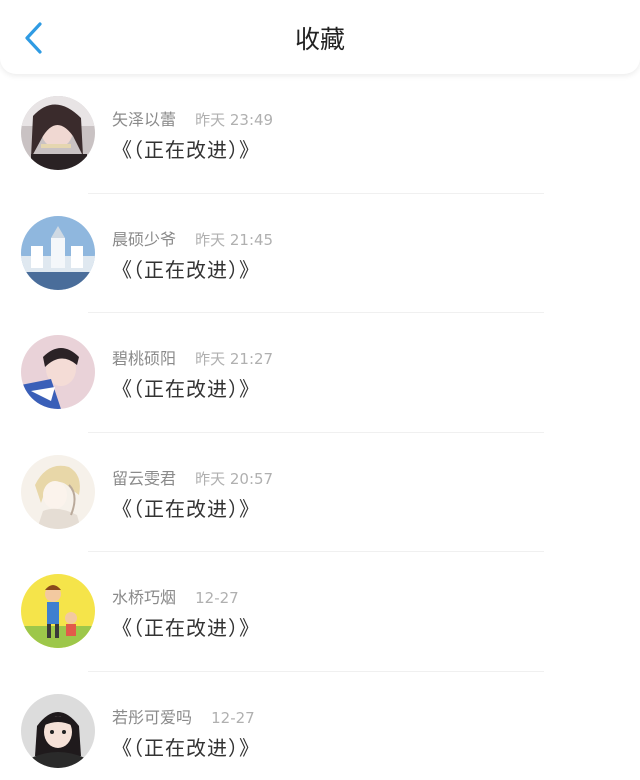 The height and width of the screenshot is (780, 640). I want to click on top-nav-bar: 收藏, so click(320, 37).